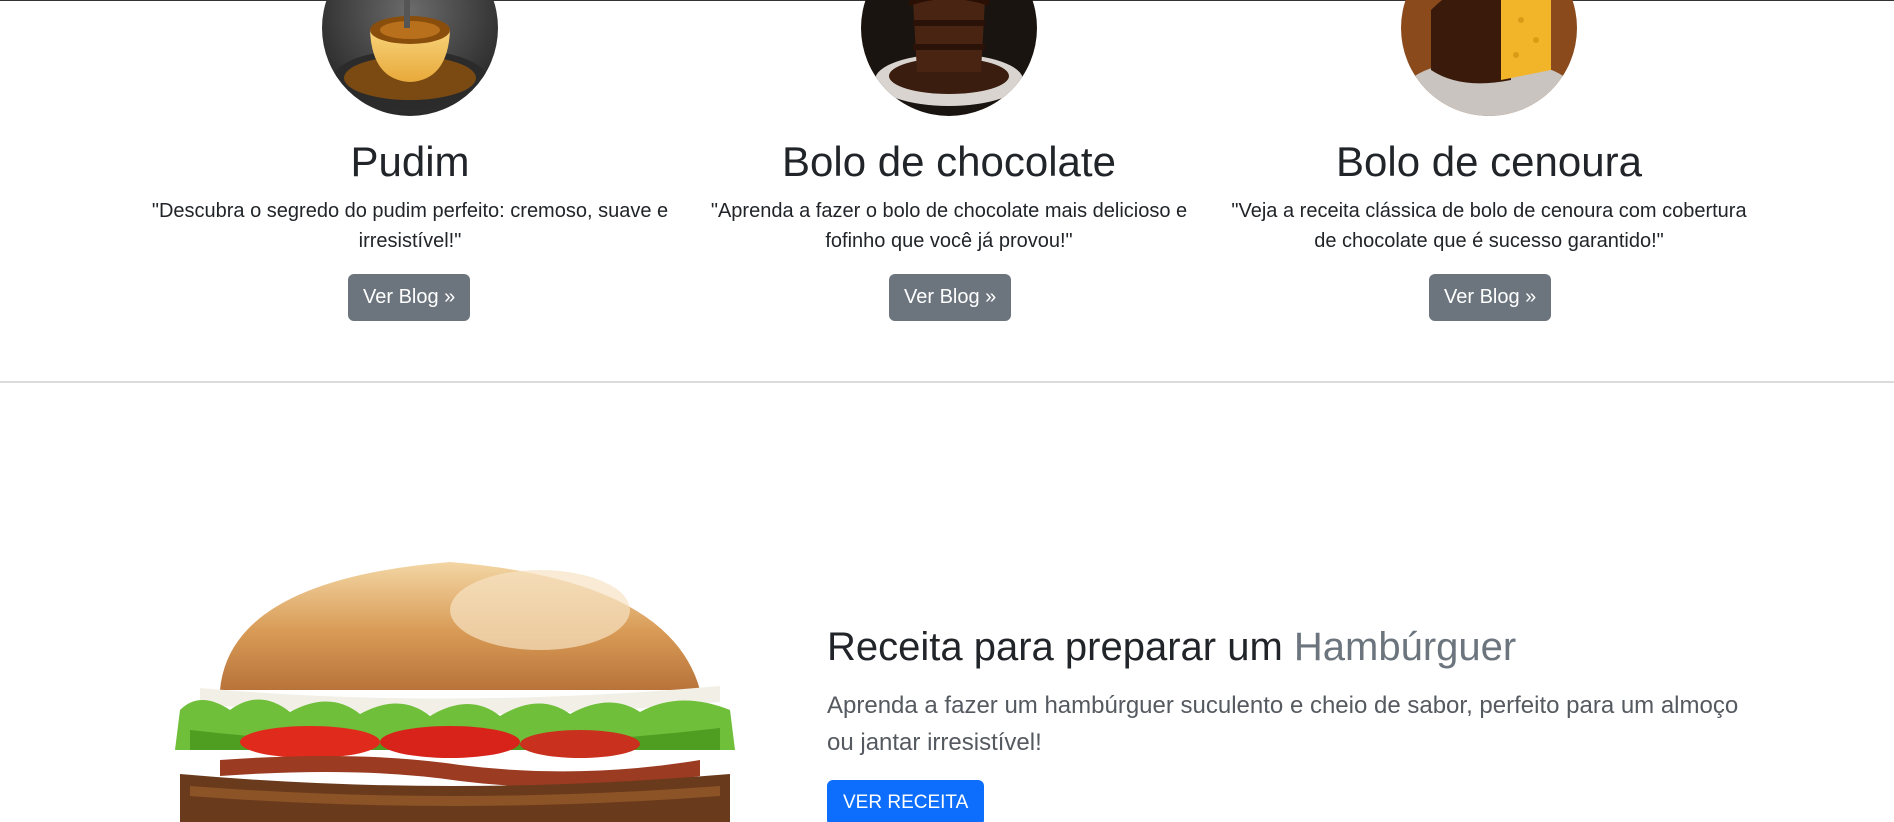  Describe the element at coordinates (410, 161) in the screenshot. I see `recipe-card-title: Pudim` at that location.